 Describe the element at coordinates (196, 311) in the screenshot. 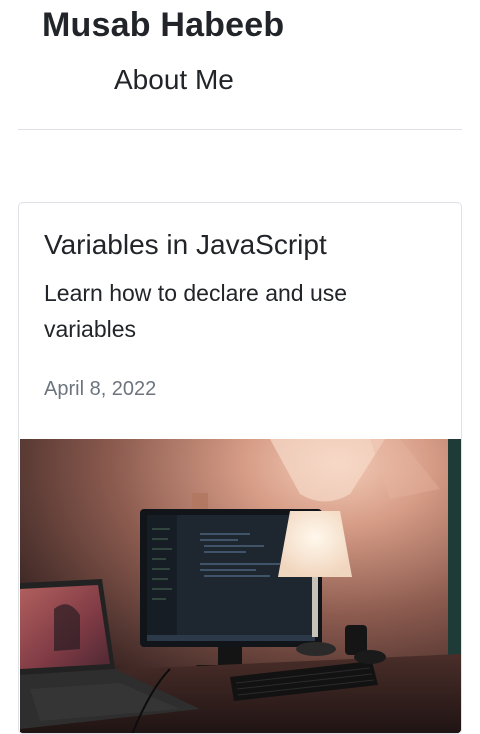

I see `post-description: Learn how to declare and use variables` at that location.